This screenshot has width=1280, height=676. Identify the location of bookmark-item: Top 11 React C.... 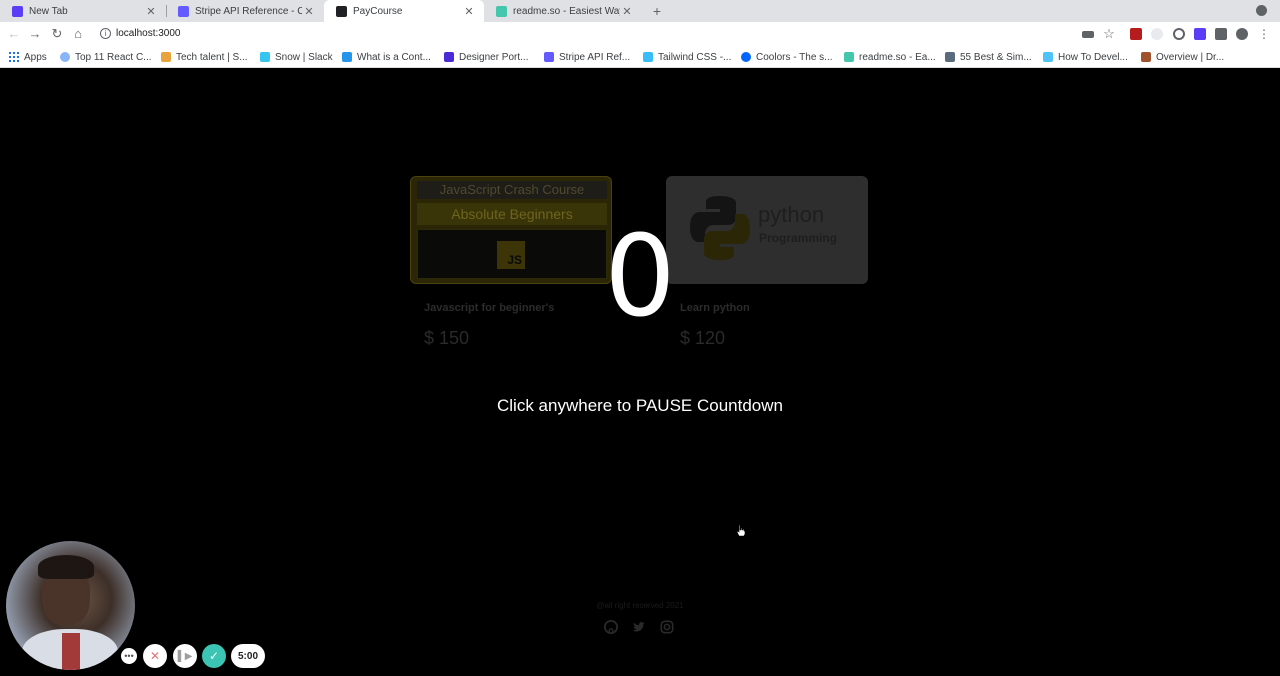
(106, 57).